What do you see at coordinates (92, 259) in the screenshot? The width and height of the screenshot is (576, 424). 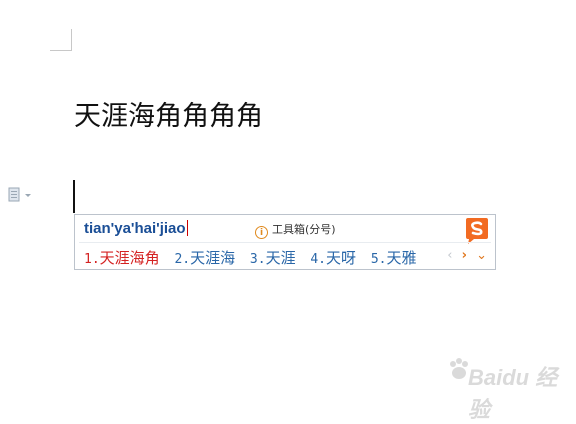 I see `candidate-number: 1.` at bounding box center [92, 259].